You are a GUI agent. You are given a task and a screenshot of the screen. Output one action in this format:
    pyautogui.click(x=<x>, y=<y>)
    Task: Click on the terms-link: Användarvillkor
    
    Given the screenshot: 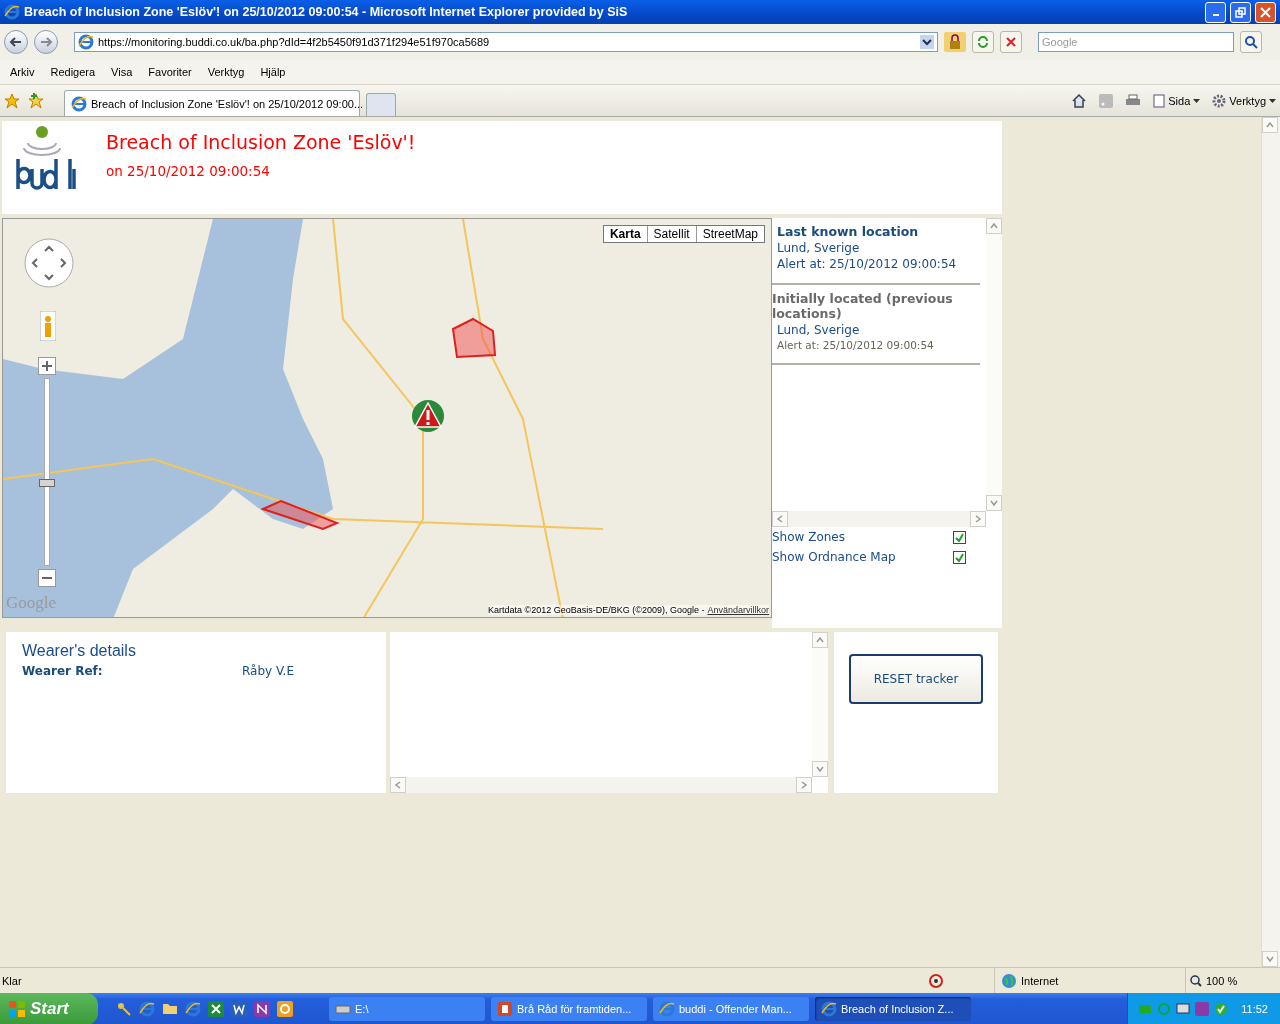 What is the action you would take?
    pyautogui.click(x=738, y=610)
    